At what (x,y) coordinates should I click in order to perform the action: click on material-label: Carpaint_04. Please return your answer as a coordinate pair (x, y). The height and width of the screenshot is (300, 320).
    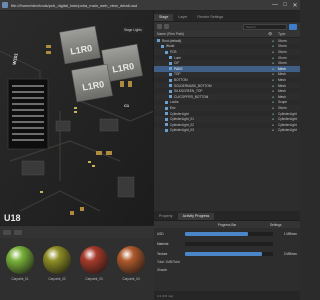
    Looking at the image, I should click on (131, 279).